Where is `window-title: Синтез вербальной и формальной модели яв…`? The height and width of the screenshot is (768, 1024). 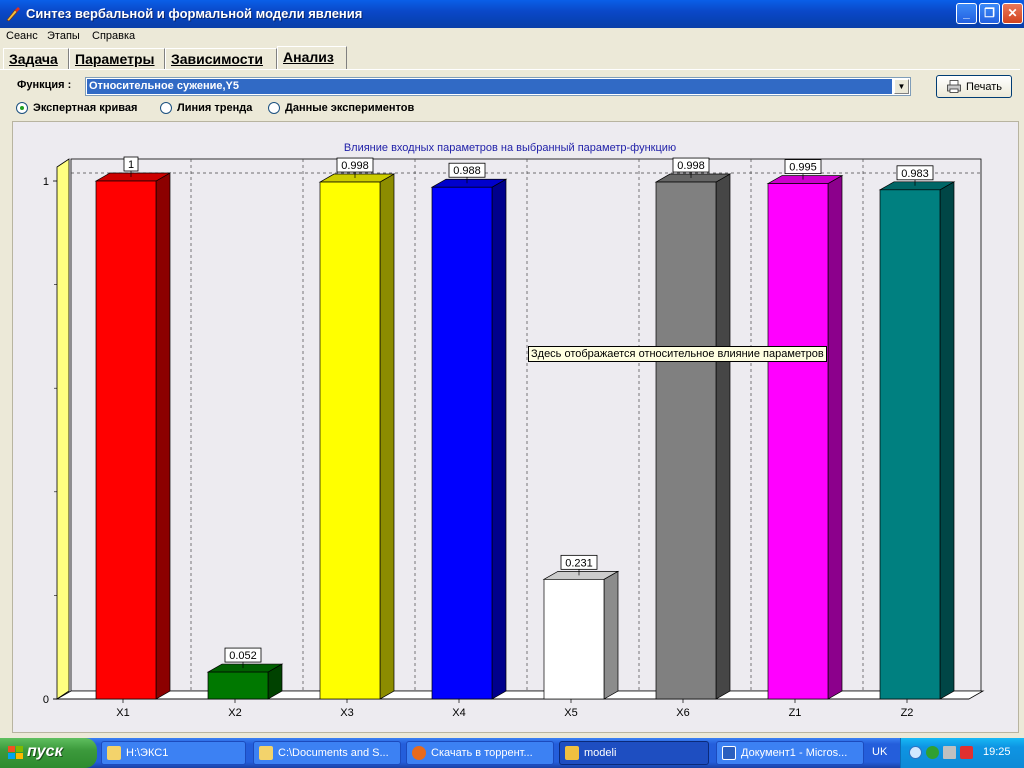 window-title: Синтез вербальной и формальной модели яв… is located at coordinates (194, 13).